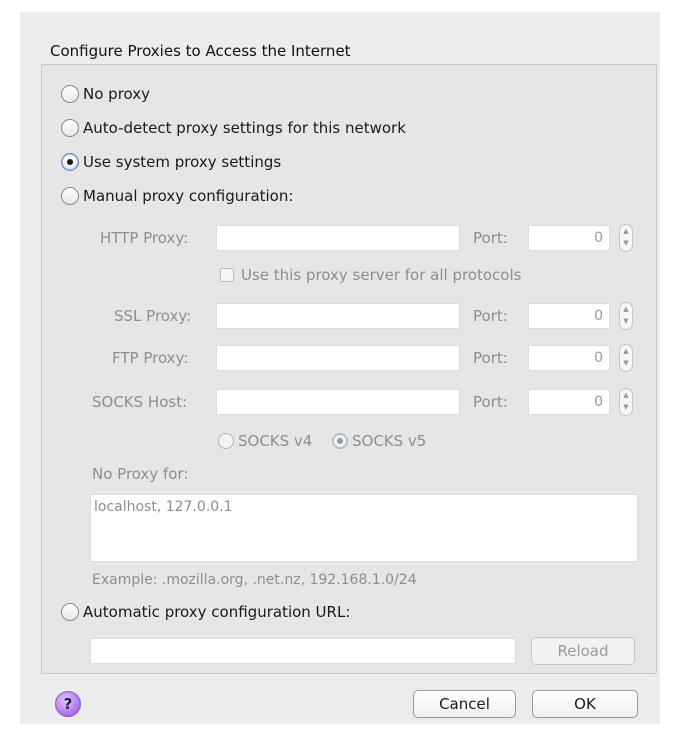  What do you see at coordinates (150, 358) in the screenshot?
I see `ftp-proxy-label: FTP Proxy:` at bounding box center [150, 358].